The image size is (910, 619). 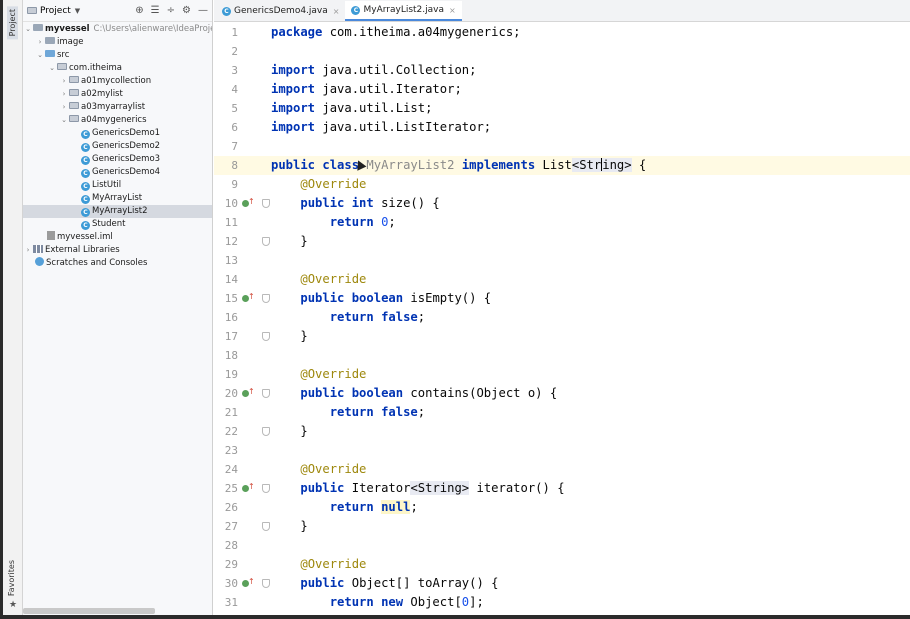 I want to click on line-number: 25, so click(x=231, y=488).